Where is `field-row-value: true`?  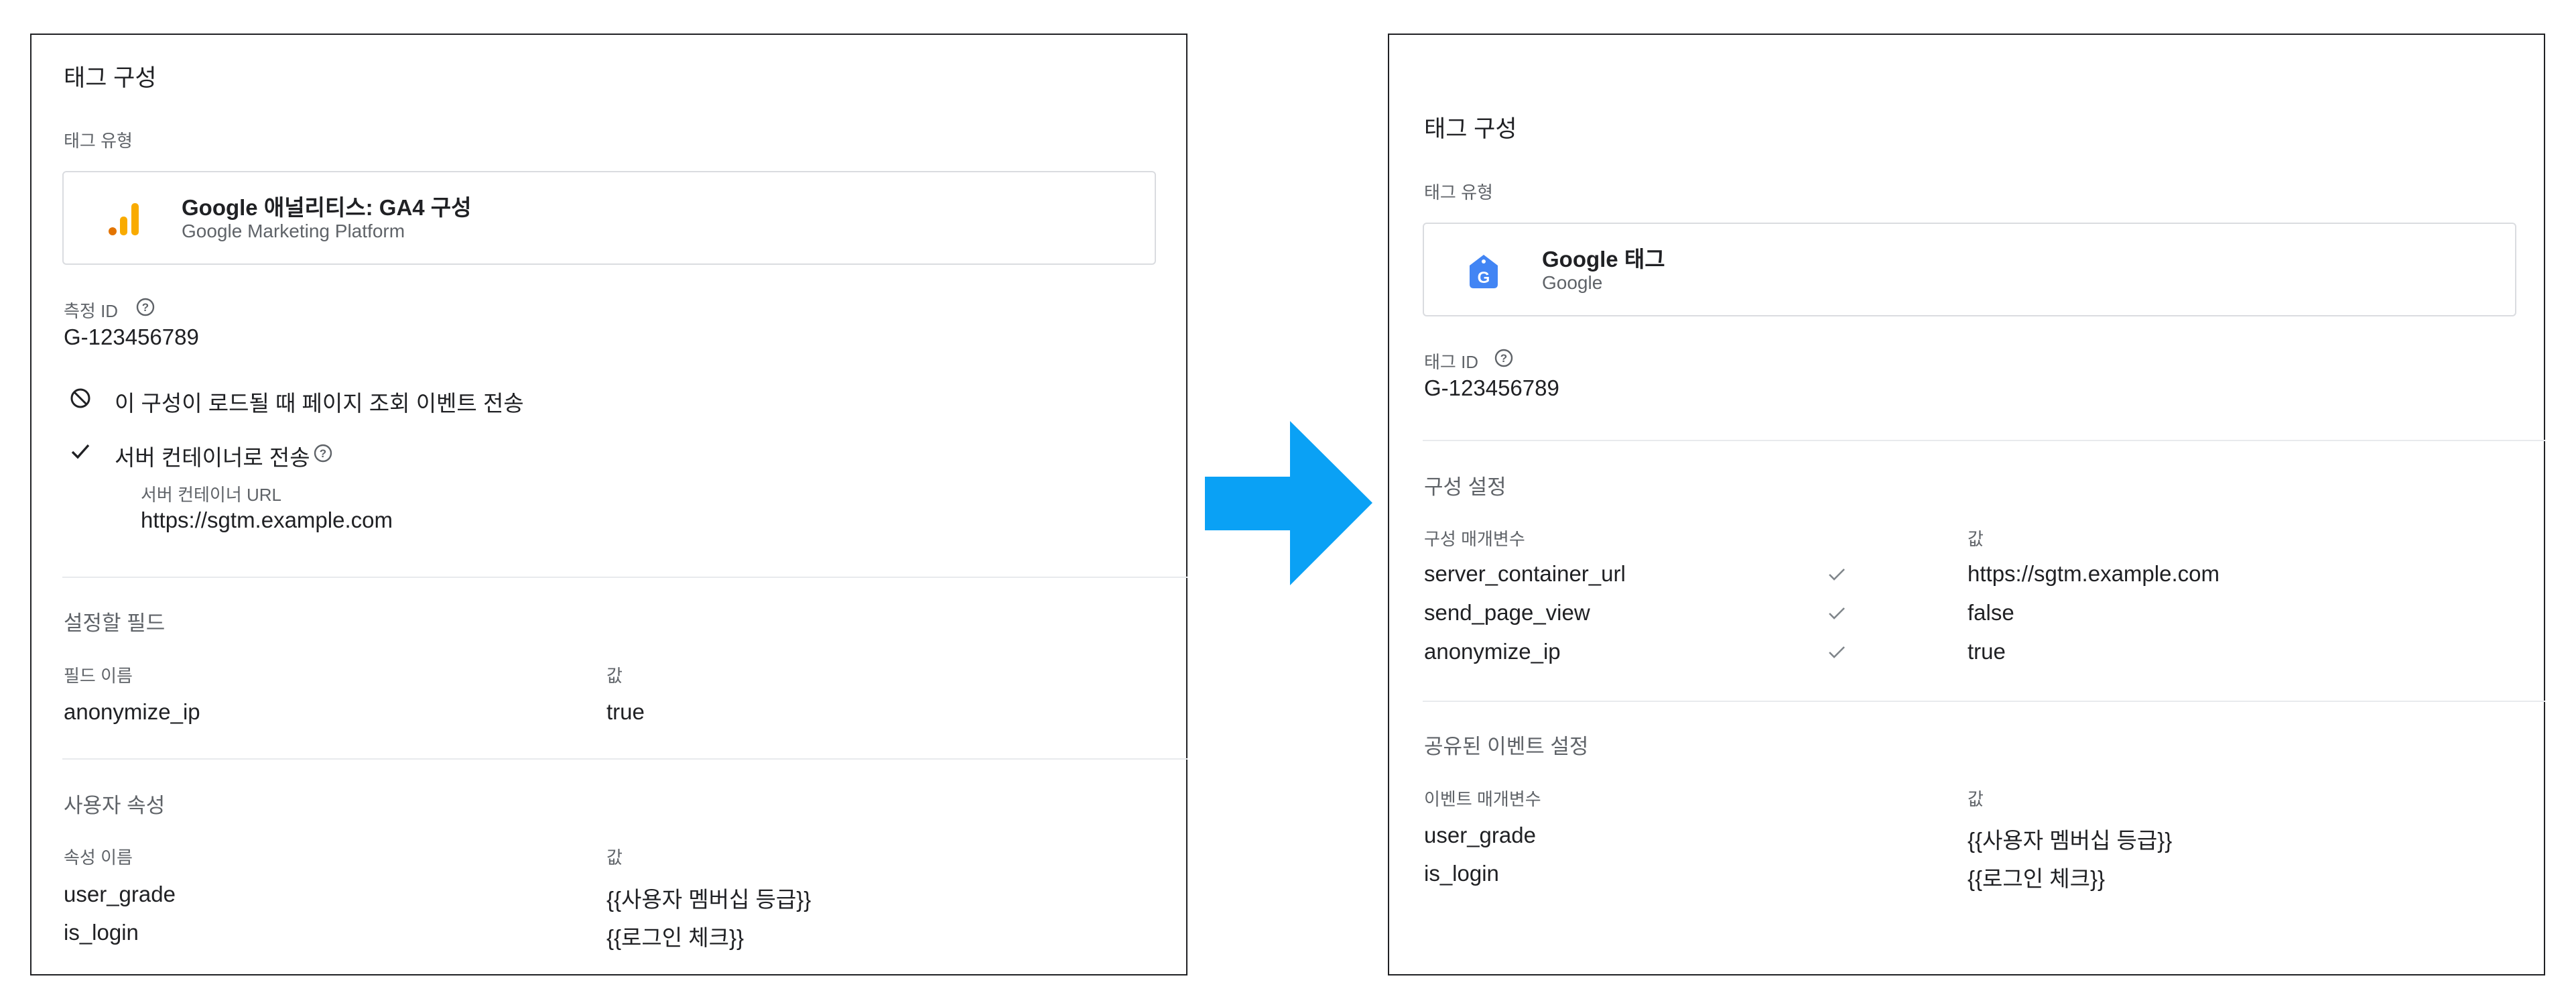 field-row-value: true is located at coordinates (625, 711).